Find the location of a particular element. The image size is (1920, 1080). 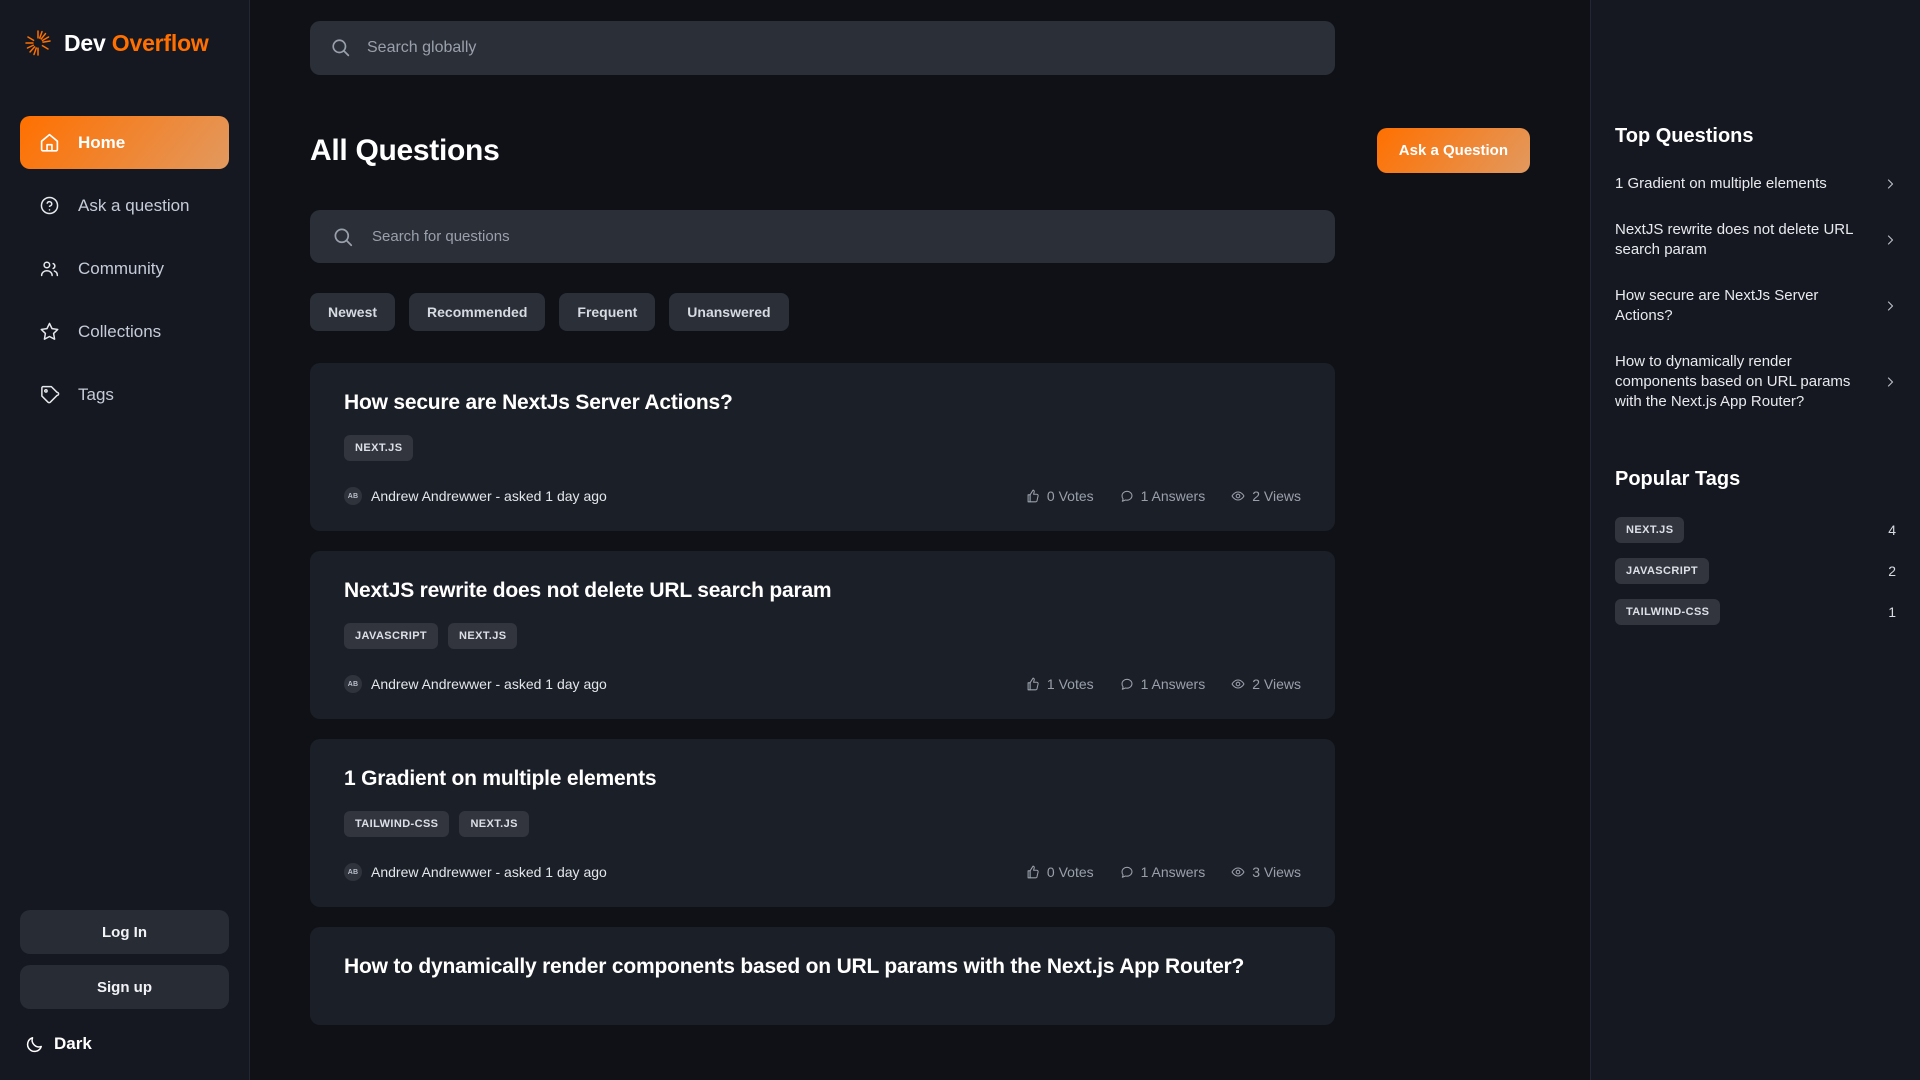

theme-toggle: Dark is located at coordinates (124, 1037).